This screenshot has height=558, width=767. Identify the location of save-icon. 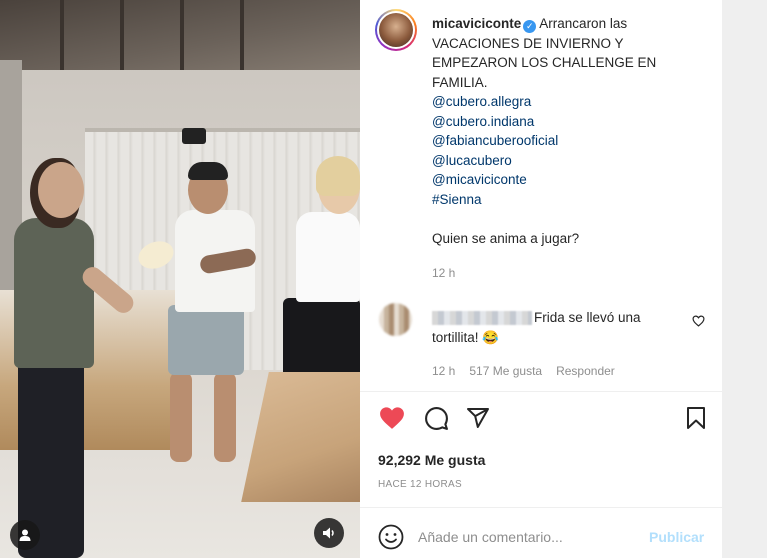
(696, 418).